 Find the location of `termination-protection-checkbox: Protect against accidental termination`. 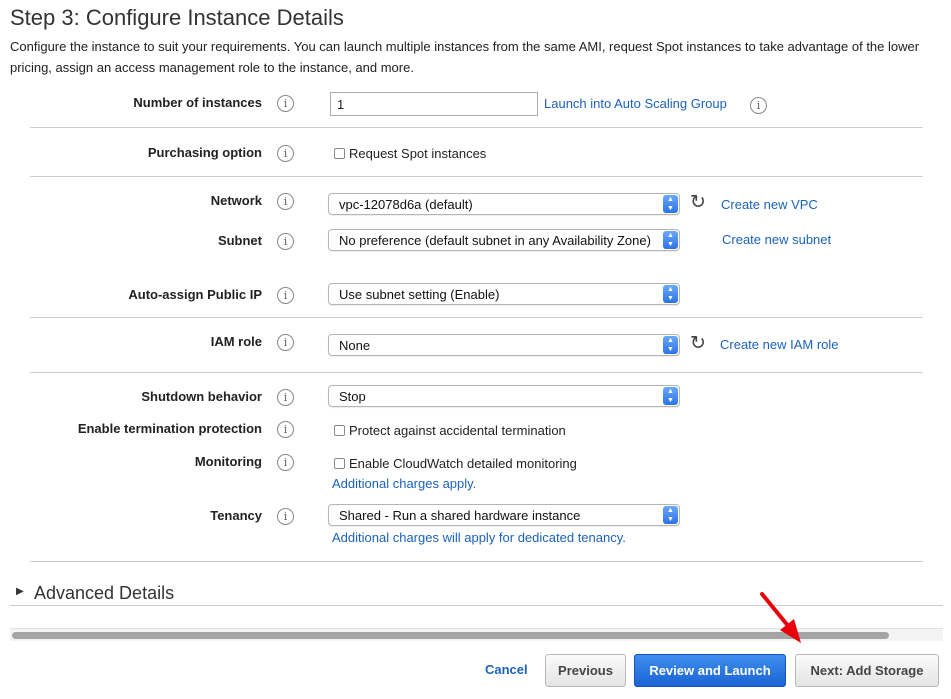

termination-protection-checkbox: Protect against accidental termination is located at coordinates (450, 430).